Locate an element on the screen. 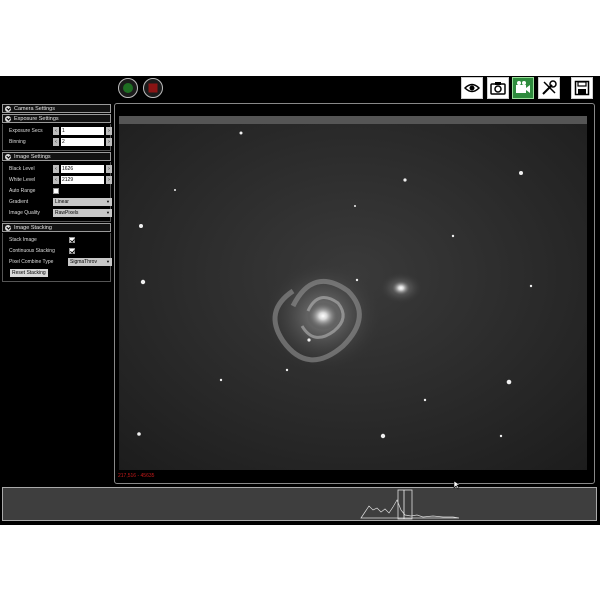 Image resolution: width=600 pixels, height=600 pixels. auto-range-label: Auto Range is located at coordinates (22, 191).